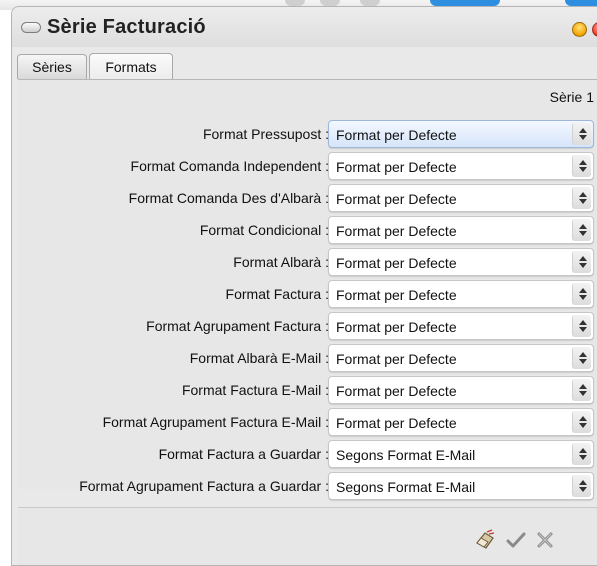 The image size is (597, 566). What do you see at coordinates (31, 27) in the screenshot?
I see `toolbar-toggle-button` at bounding box center [31, 27].